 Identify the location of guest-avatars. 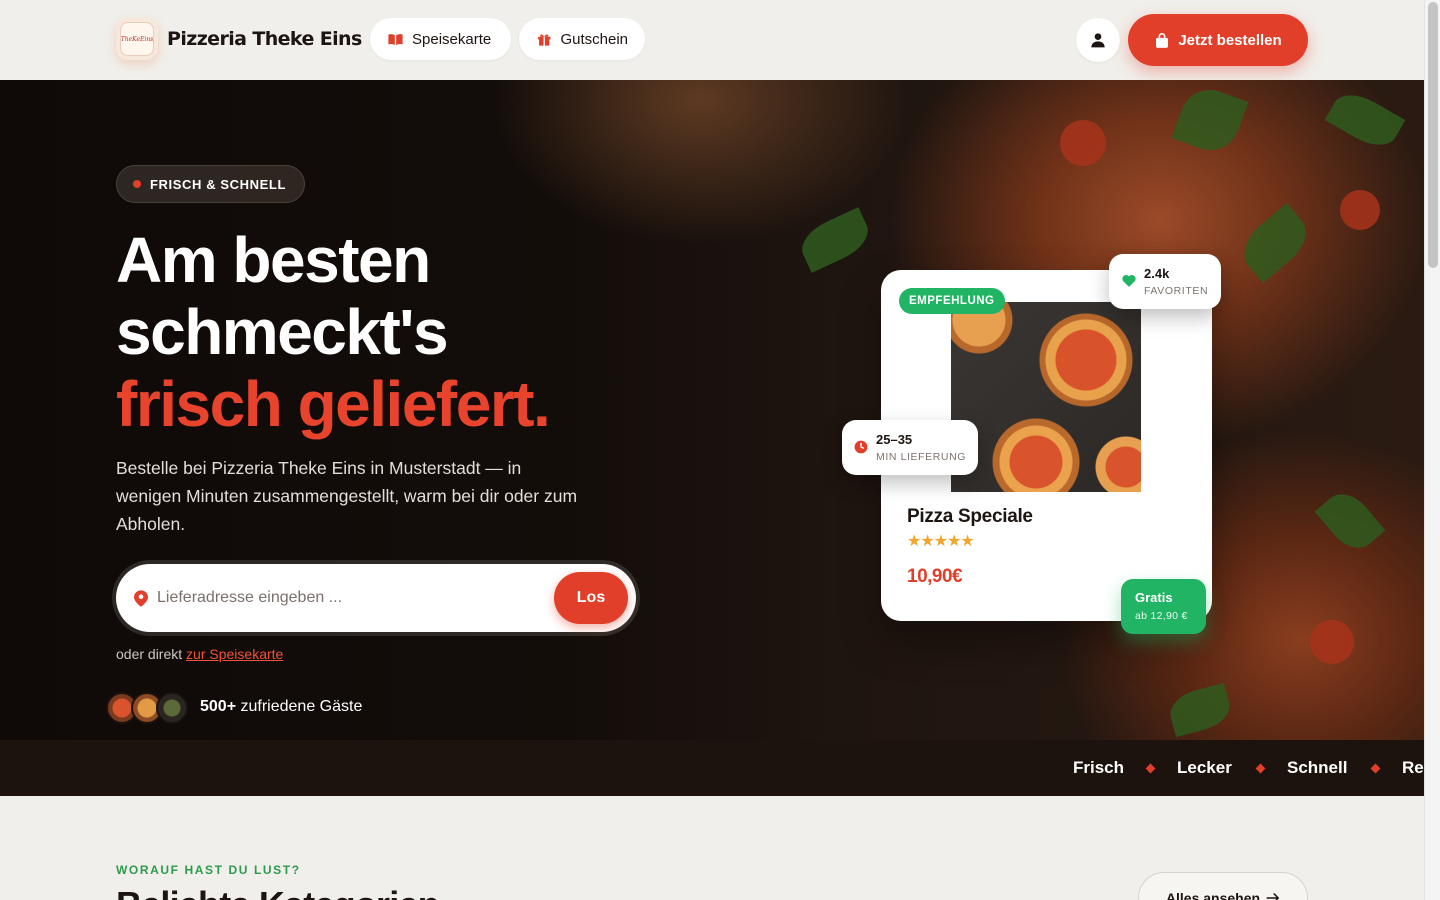
(148, 708).